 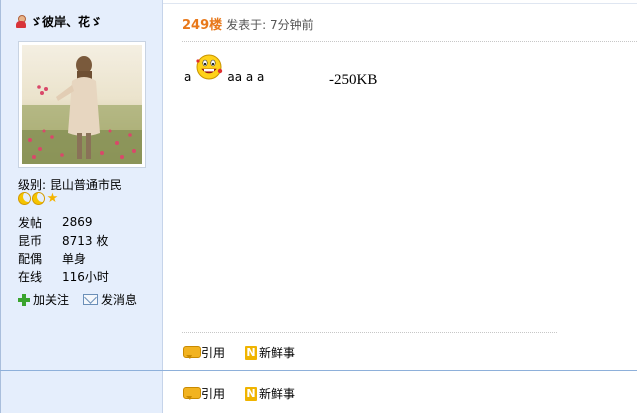 What do you see at coordinates (202, 23) in the screenshot?
I see `floor-number: 249楼` at bounding box center [202, 23].